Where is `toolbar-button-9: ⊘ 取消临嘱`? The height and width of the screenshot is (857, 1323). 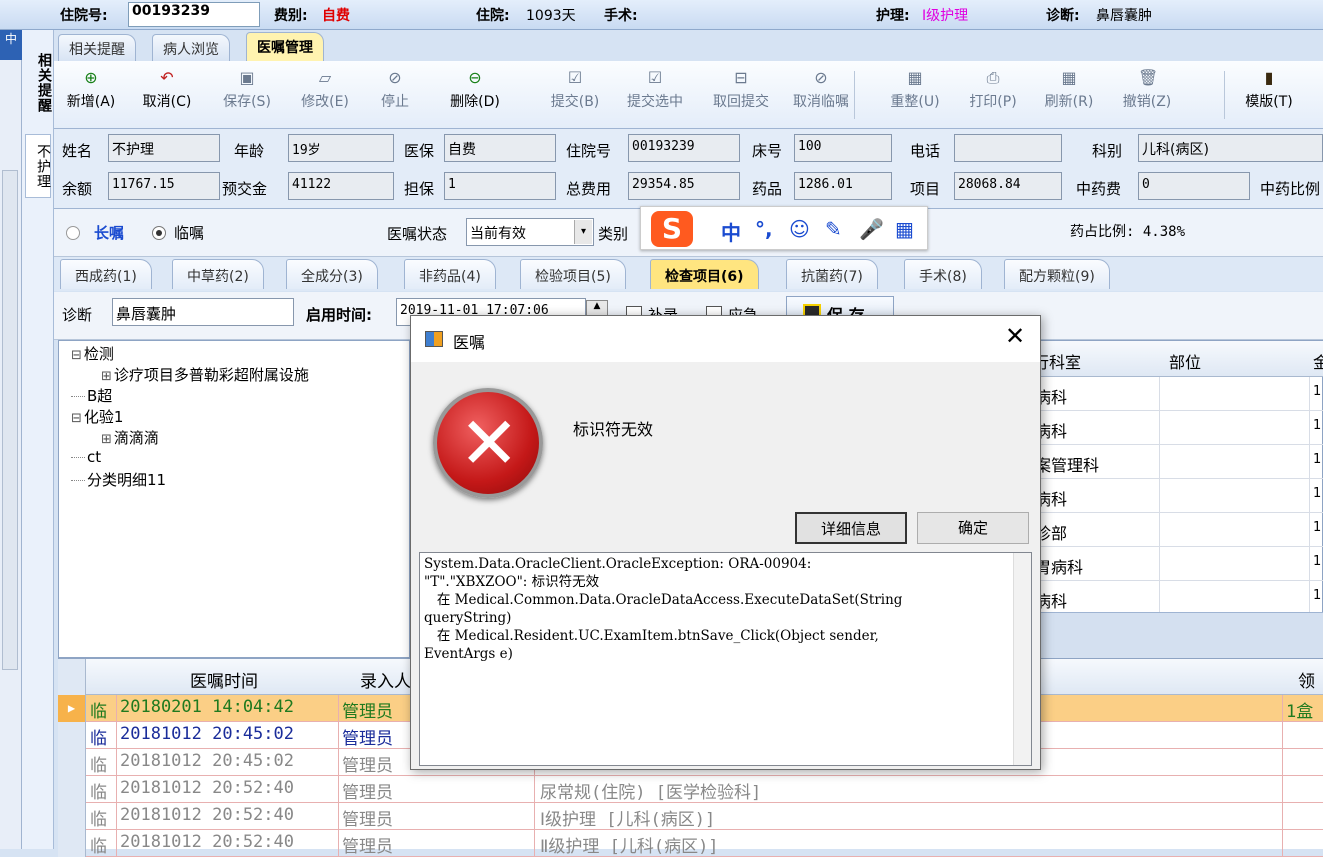
toolbar-button-9: ⊘ 取消临嘱 is located at coordinates (821, 90).